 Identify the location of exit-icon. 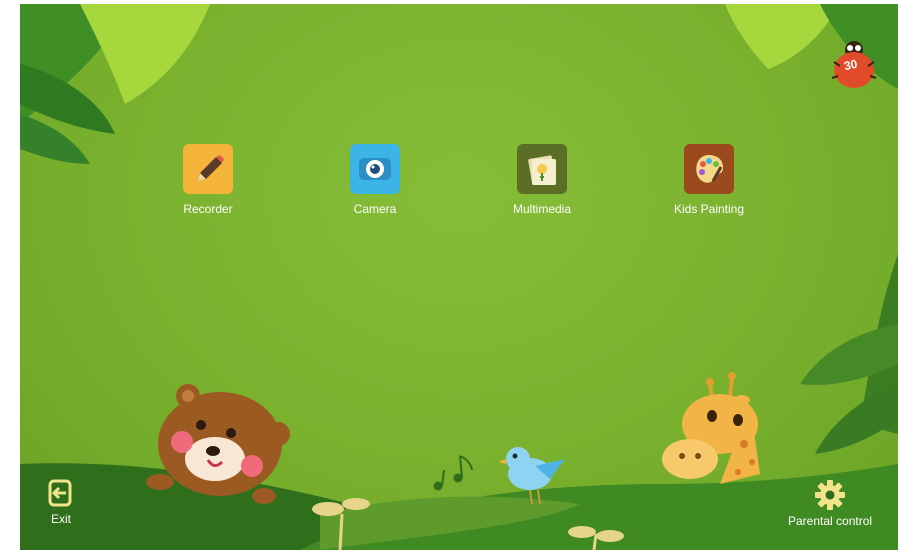
(60, 493).